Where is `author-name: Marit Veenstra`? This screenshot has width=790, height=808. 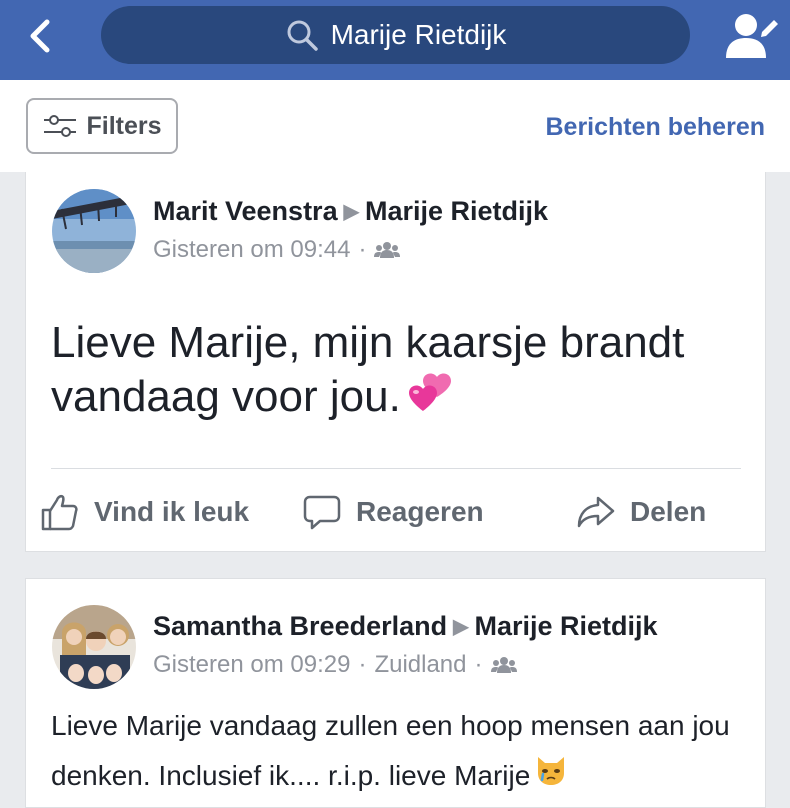 author-name: Marit Veenstra is located at coordinates (245, 211).